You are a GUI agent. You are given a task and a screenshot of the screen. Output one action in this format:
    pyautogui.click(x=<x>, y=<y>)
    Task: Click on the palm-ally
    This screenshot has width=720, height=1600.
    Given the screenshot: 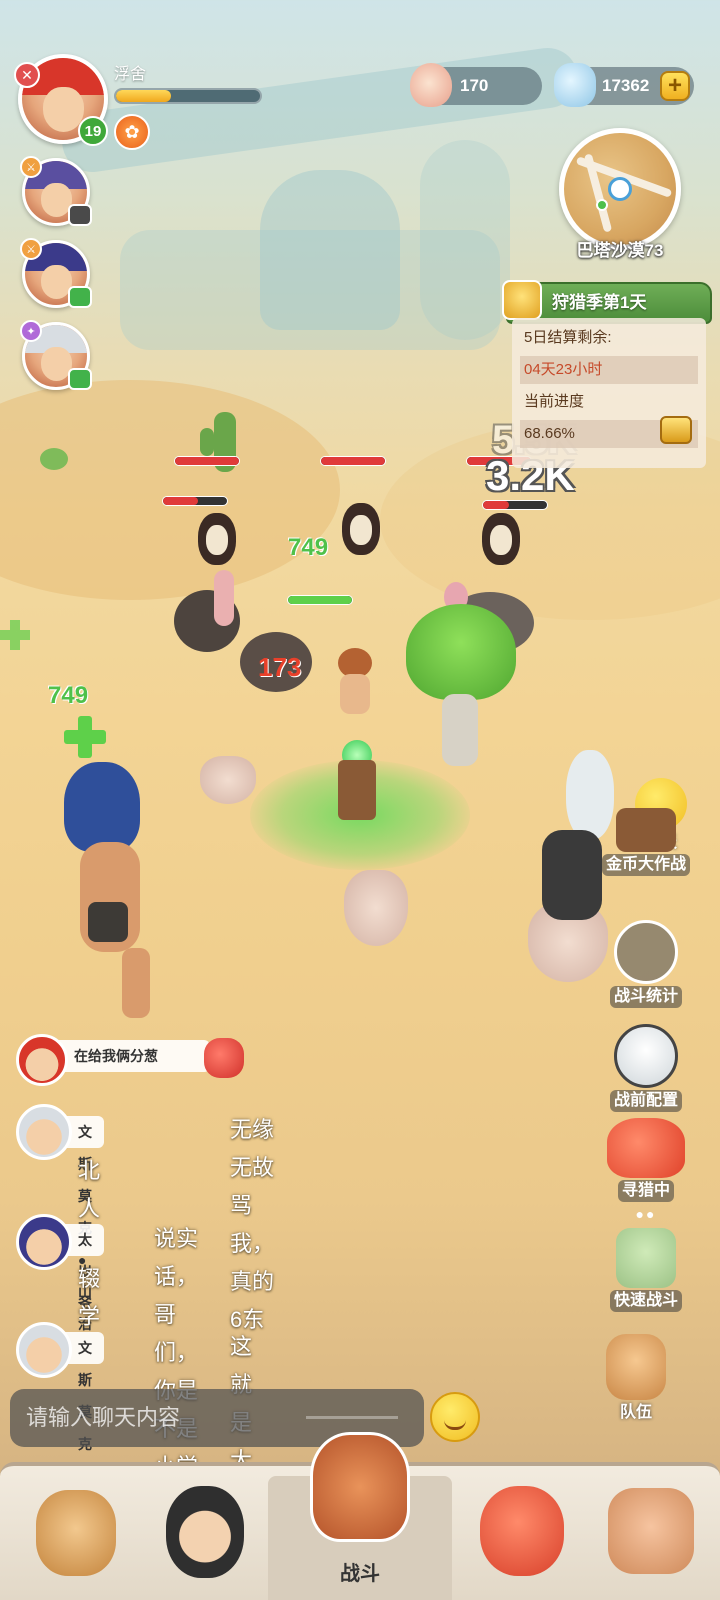 What is the action you would take?
    pyautogui.click(x=461, y=689)
    